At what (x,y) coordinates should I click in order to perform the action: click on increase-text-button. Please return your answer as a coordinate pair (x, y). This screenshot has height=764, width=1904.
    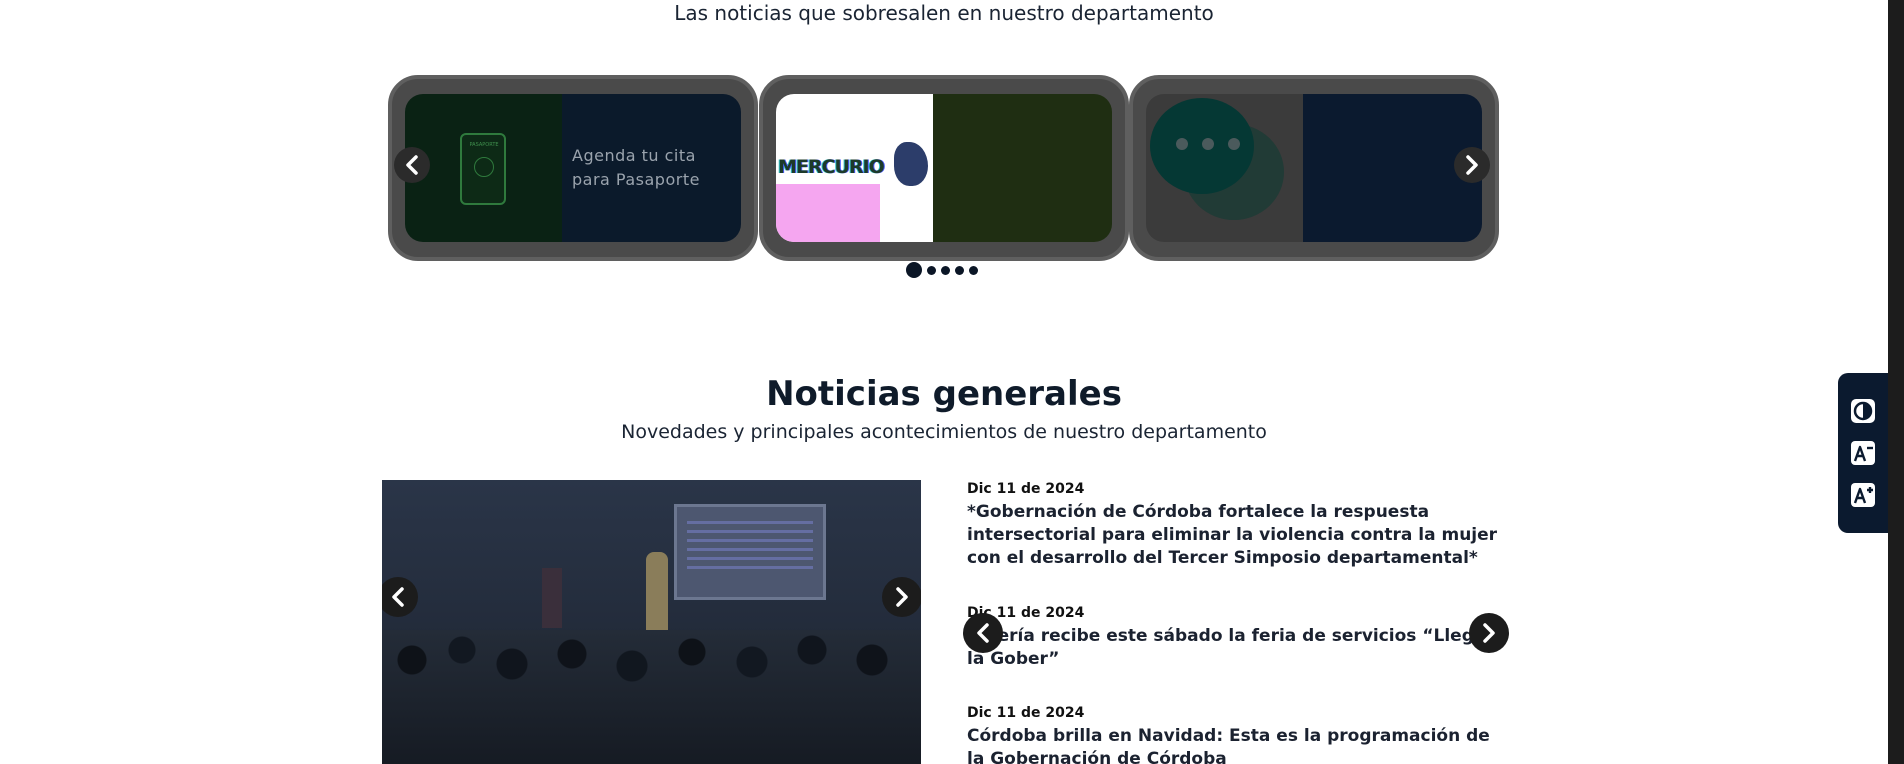
    Looking at the image, I should click on (1863, 495).